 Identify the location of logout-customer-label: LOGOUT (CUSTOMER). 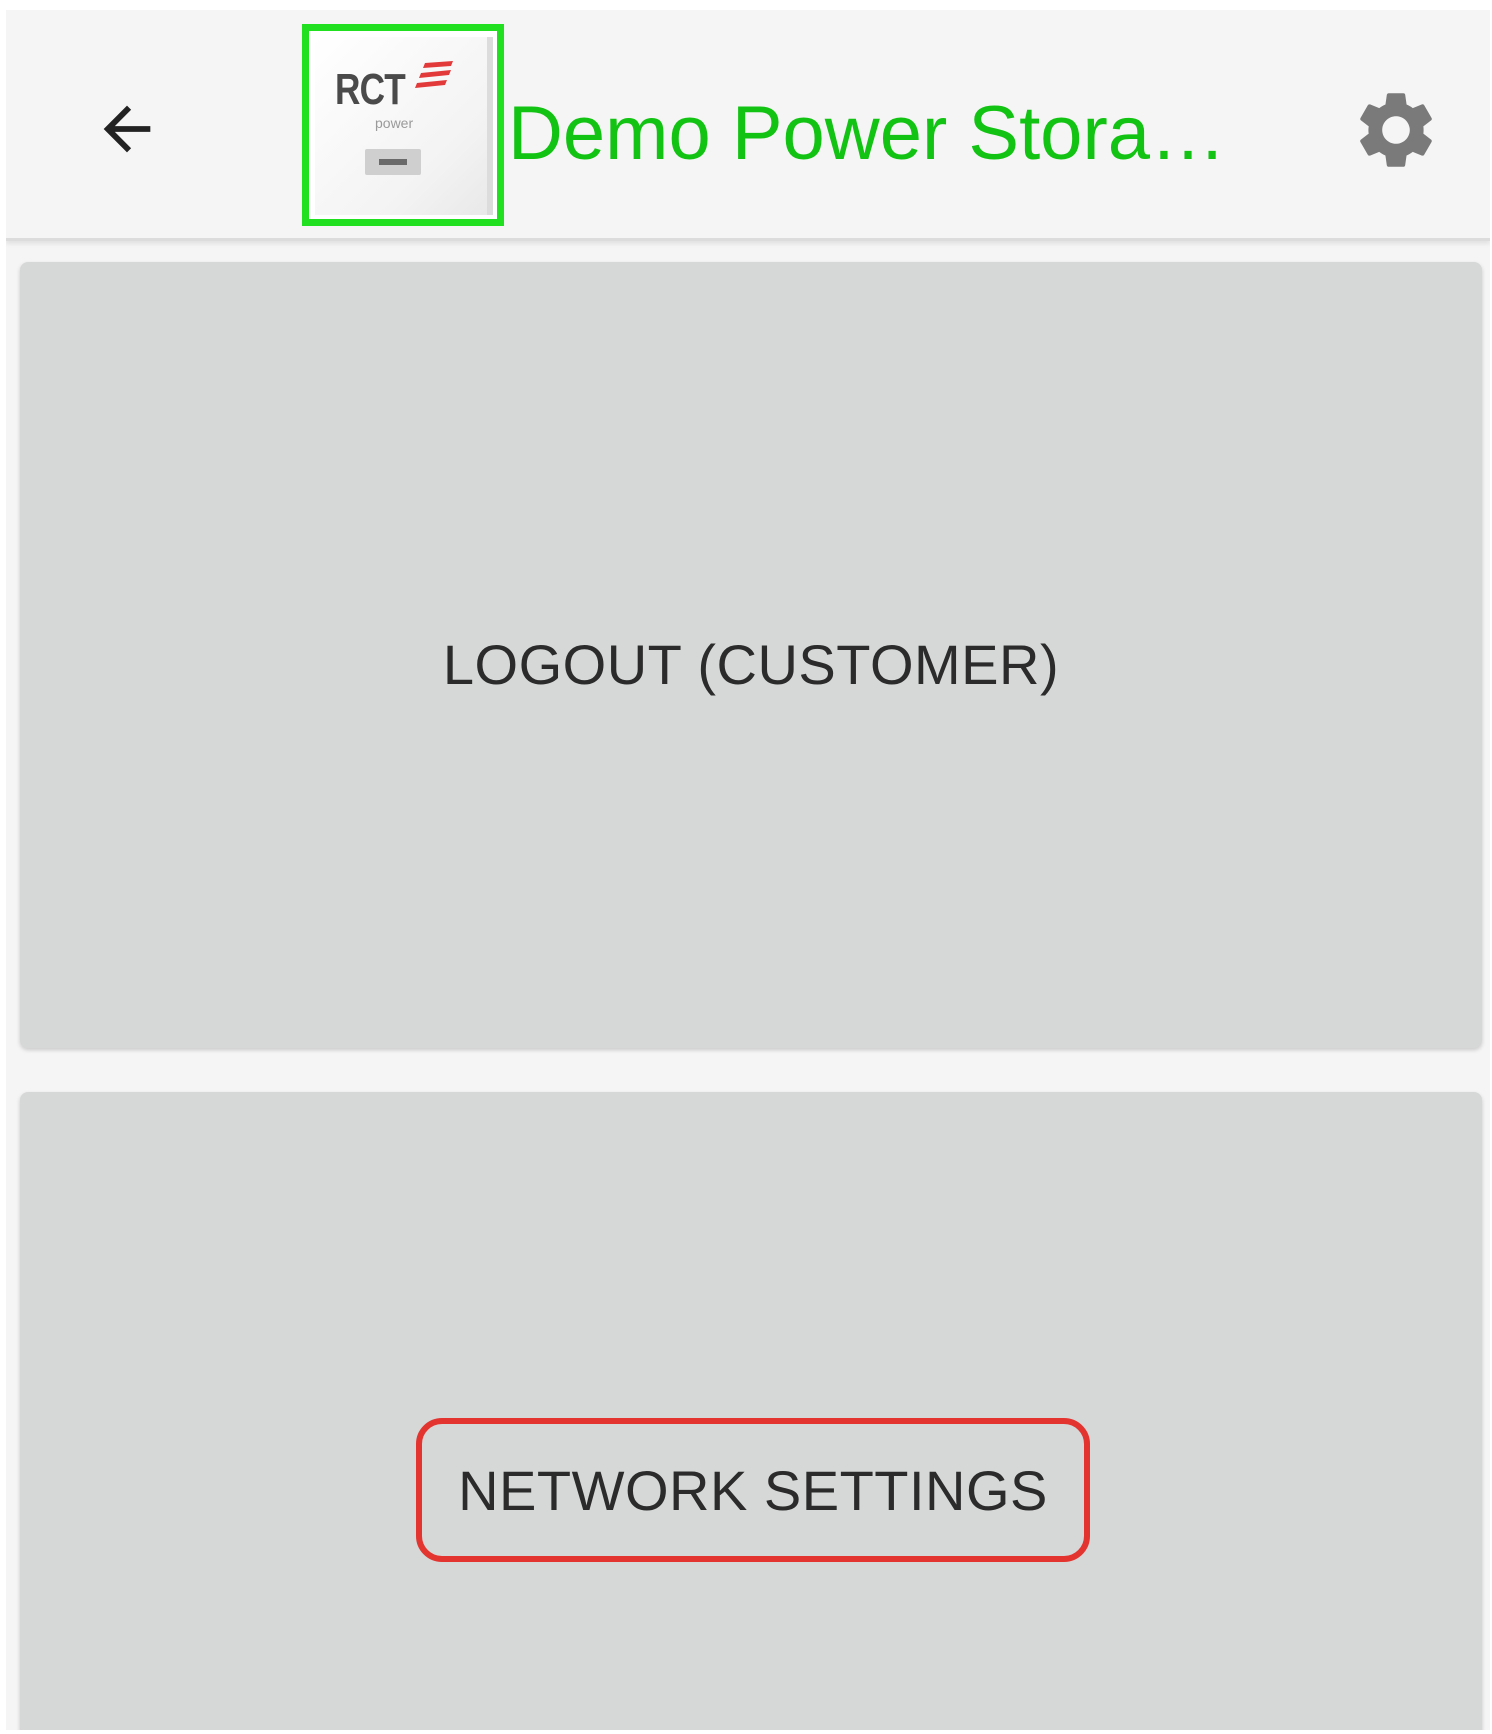
(751, 664).